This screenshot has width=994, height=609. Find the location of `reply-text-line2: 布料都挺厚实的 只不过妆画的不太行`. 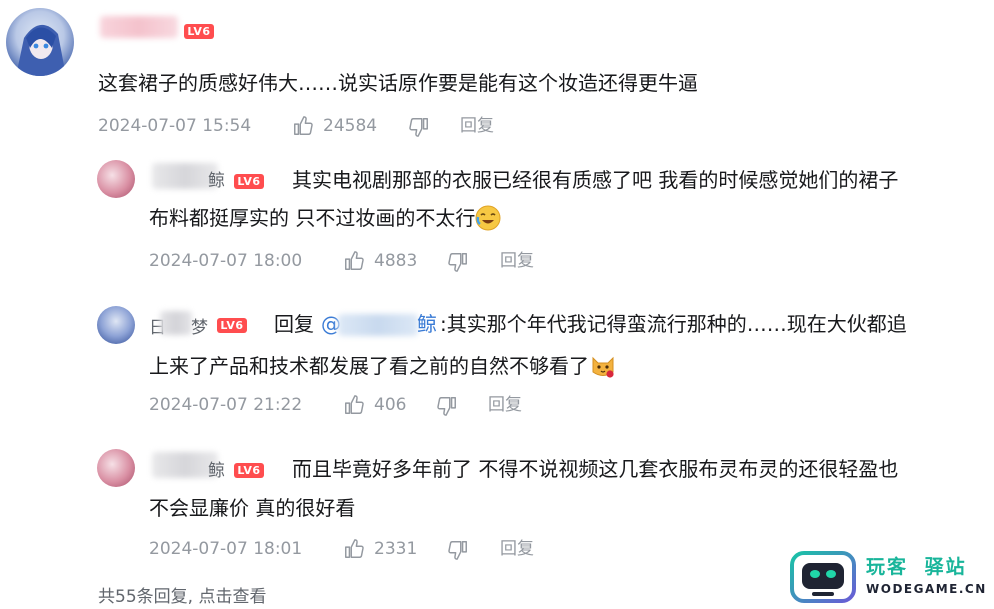

reply-text-line2: 布料都挺厚实的 只不过妆画的不太行 is located at coordinates (325, 218).